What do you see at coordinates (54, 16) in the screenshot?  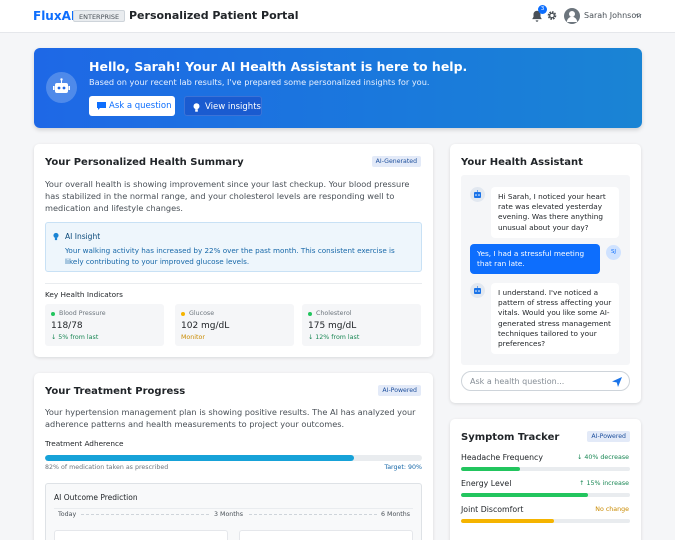 I see `app-logo: FluxAI` at bounding box center [54, 16].